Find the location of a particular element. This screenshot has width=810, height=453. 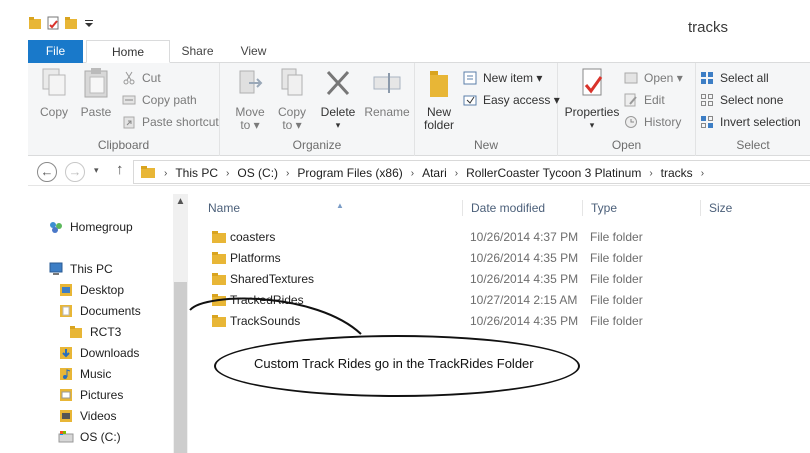

nav-item-rct3: RCT3 is located at coordinates (94, 332).